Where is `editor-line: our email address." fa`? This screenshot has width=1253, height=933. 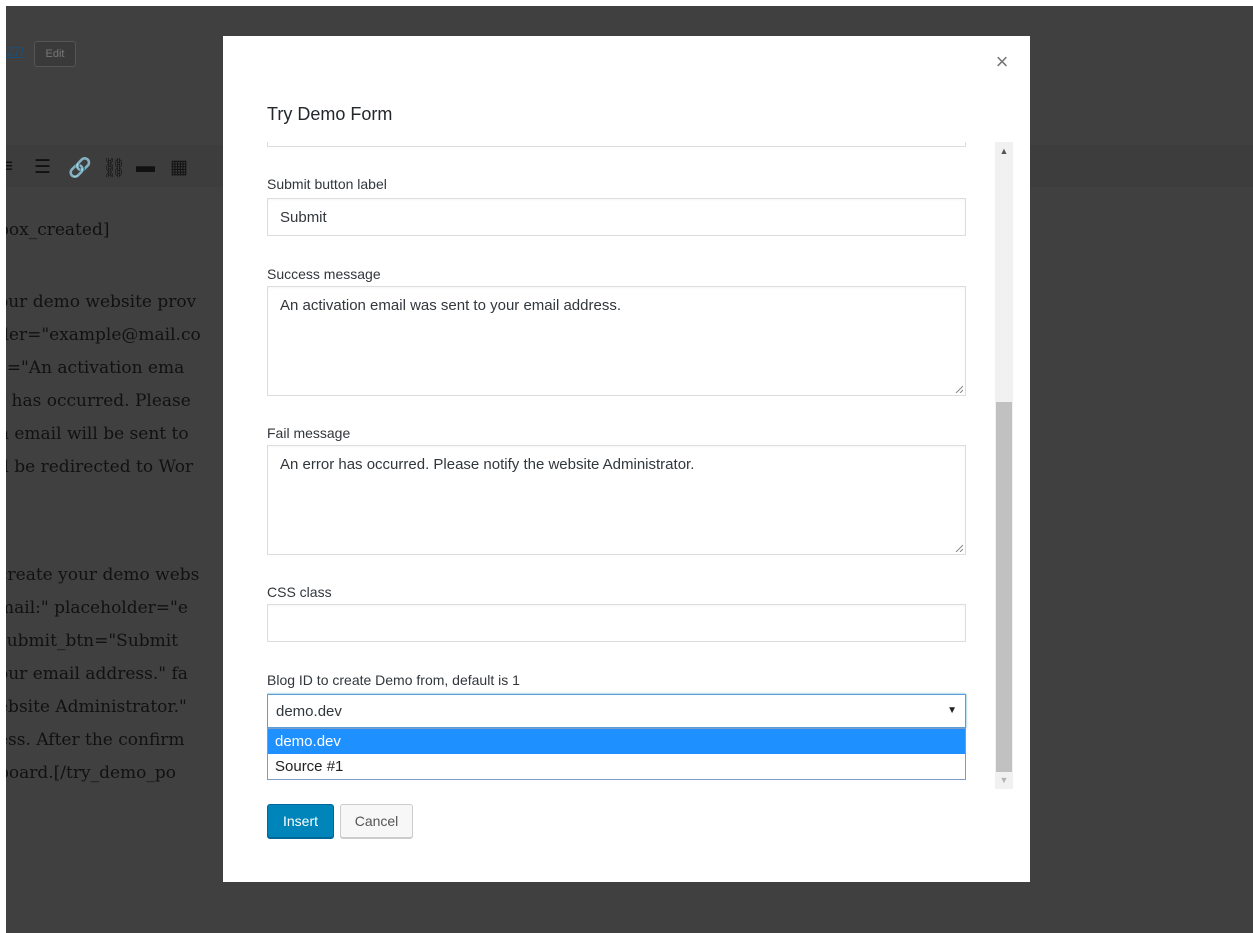 editor-line: our email address." fa is located at coordinates (97, 674).